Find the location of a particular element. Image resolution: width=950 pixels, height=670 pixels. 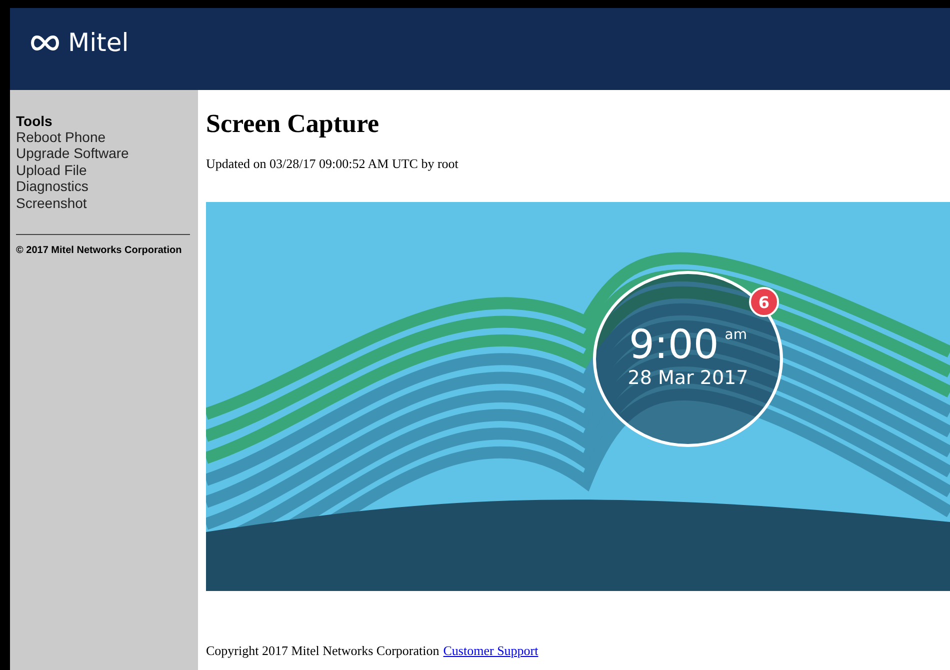

sidebar-link: Reboot Phone is located at coordinates (104, 137).